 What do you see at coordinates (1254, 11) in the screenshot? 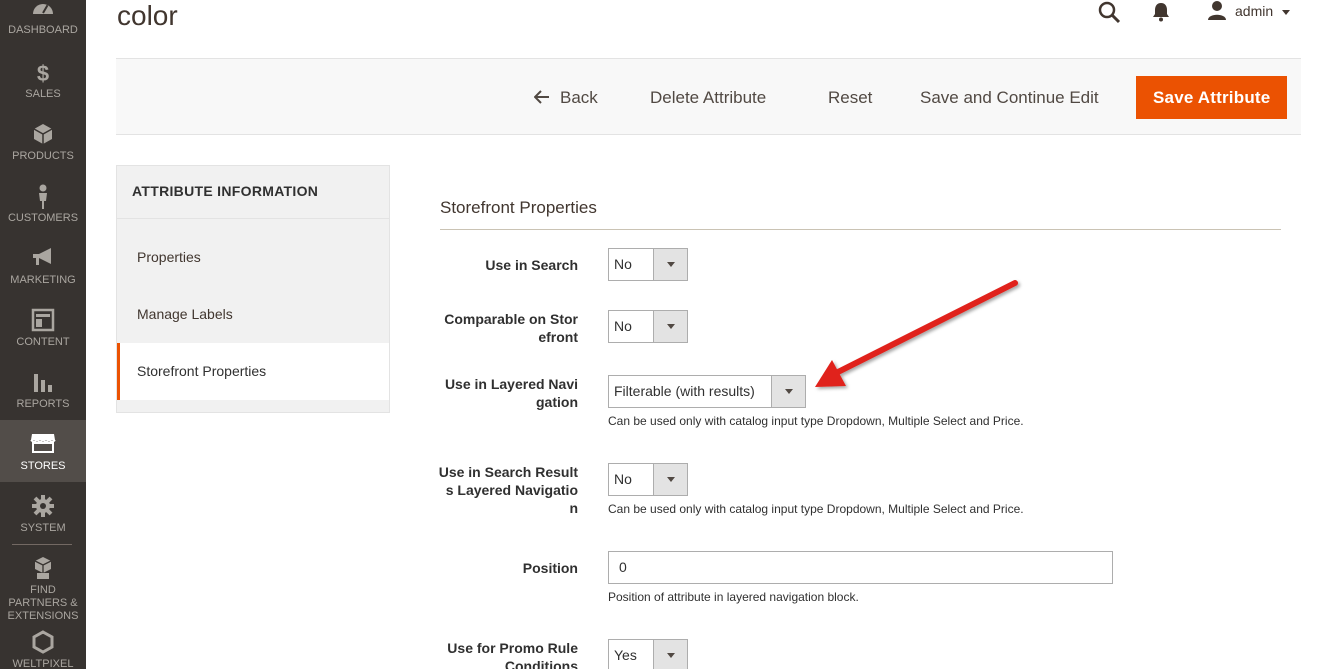
I see `user-name: admin` at bounding box center [1254, 11].